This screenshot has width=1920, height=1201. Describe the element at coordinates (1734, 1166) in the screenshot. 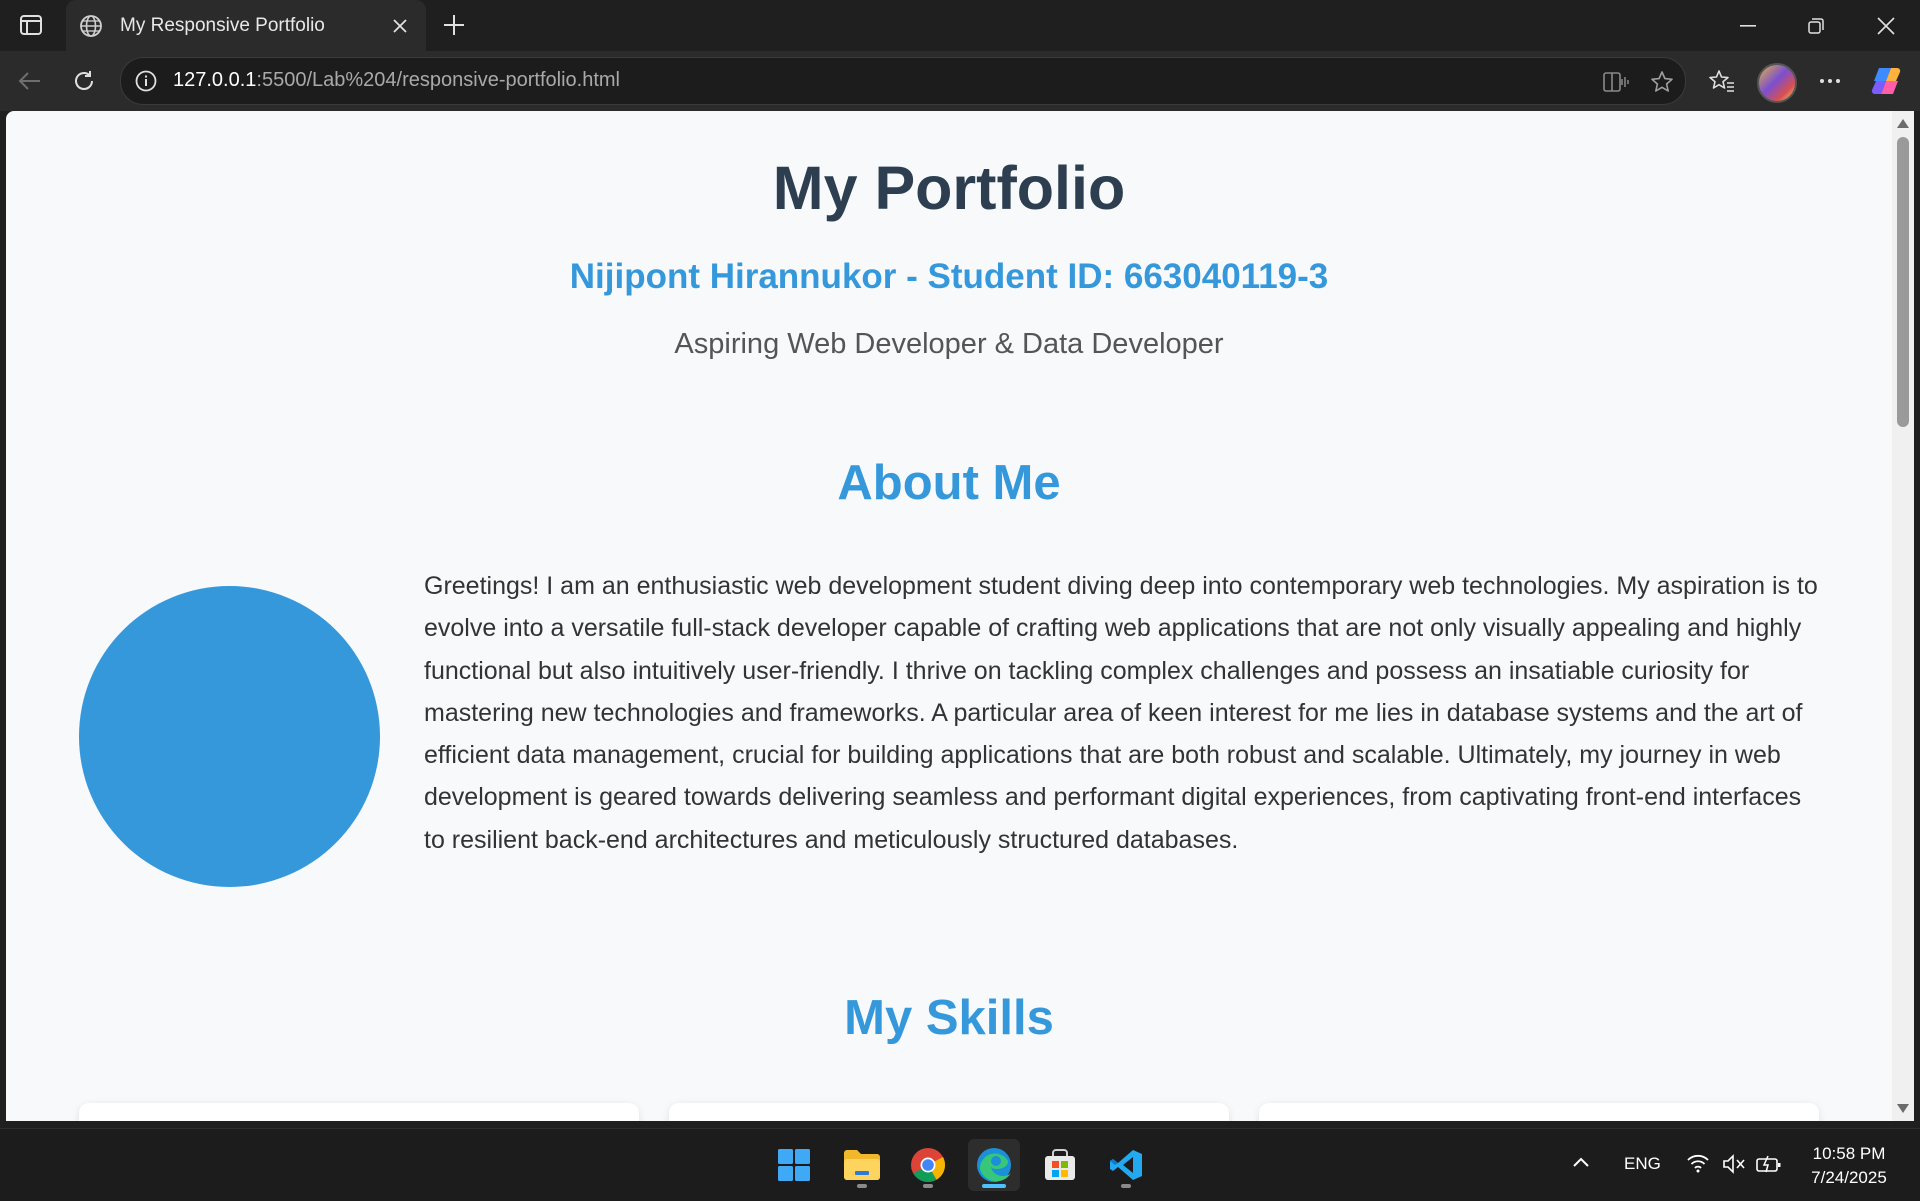

I see `volume-muted-icon` at that location.